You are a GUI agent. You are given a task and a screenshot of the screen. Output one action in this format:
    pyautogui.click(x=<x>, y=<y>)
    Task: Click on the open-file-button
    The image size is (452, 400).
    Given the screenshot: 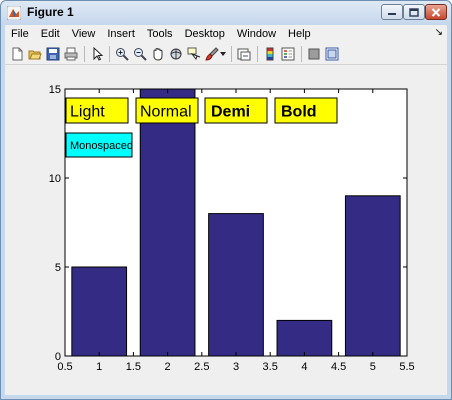 What is the action you would take?
    pyautogui.click(x=35, y=54)
    